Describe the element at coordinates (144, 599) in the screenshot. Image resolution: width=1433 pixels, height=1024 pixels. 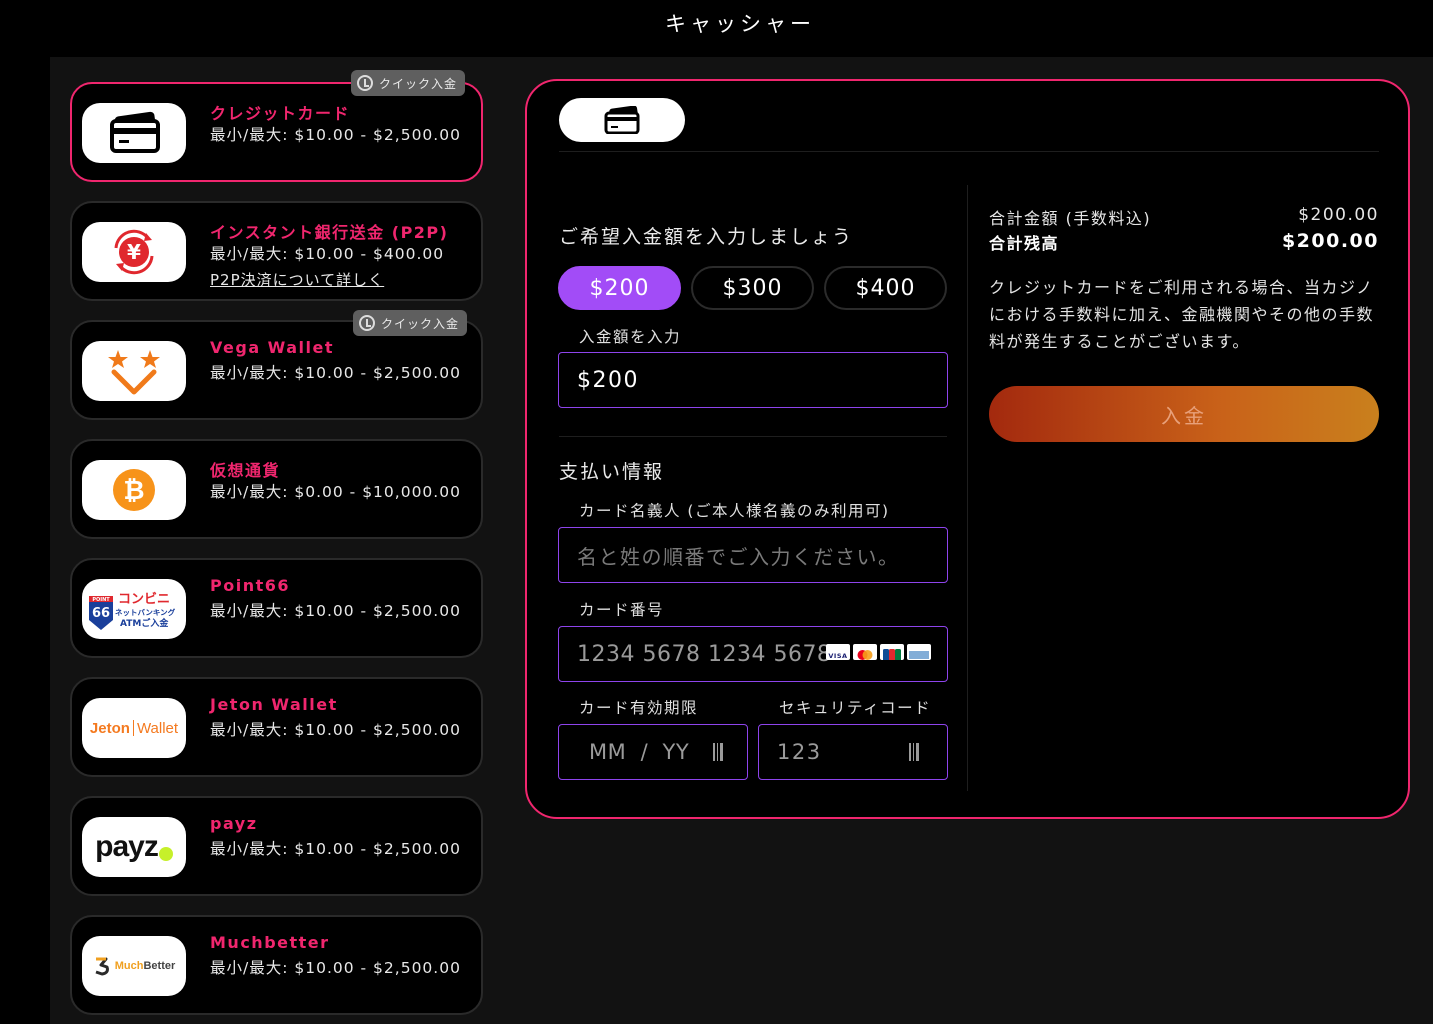
I see `svg-text: コンビニ` at that location.